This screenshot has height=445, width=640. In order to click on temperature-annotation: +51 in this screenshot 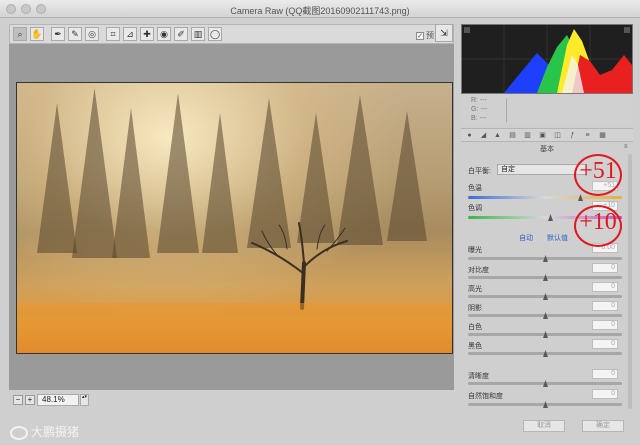, I will do `click(598, 171)`.